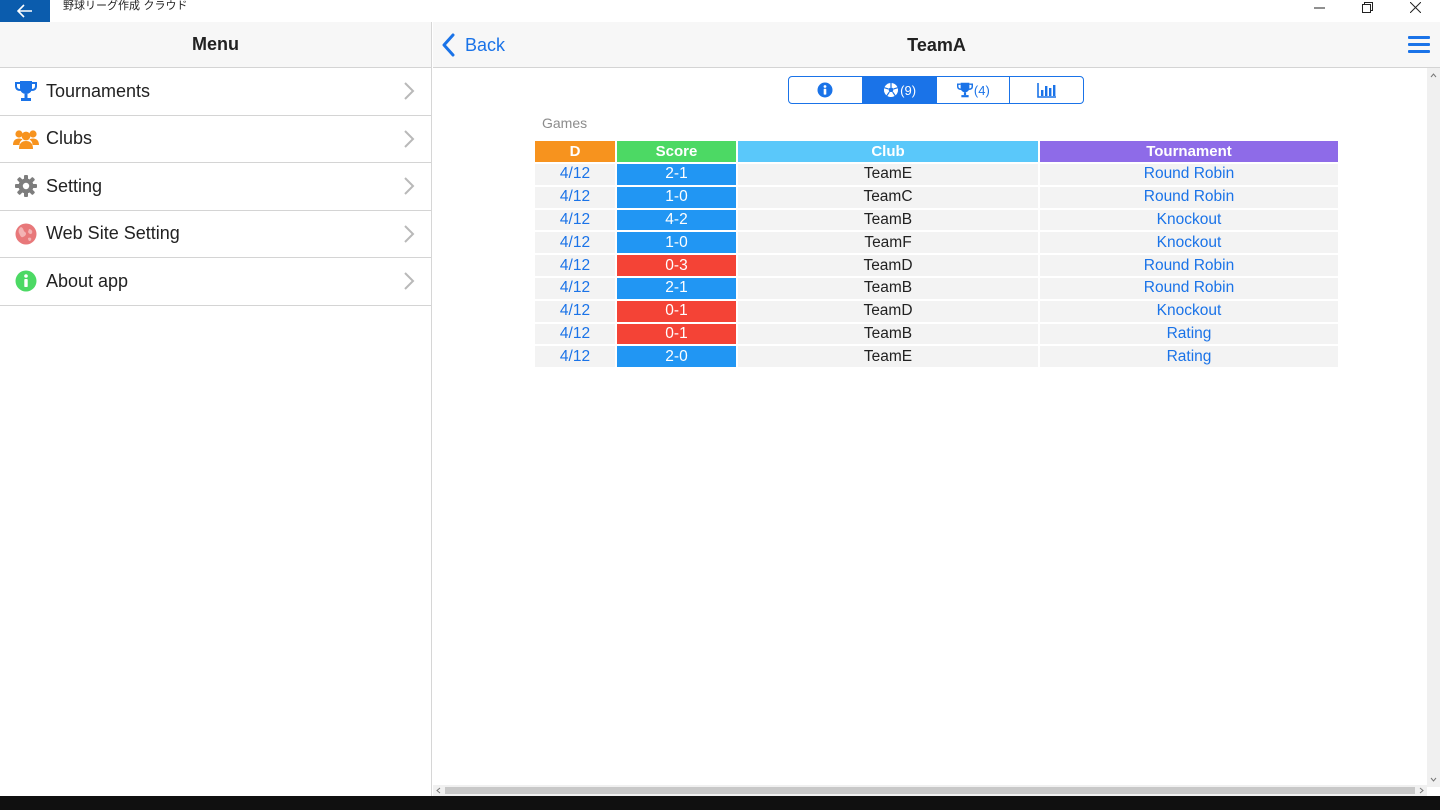 The height and width of the screenshot is (810, 1440). I want to click on close-button, so click(1415, 7).